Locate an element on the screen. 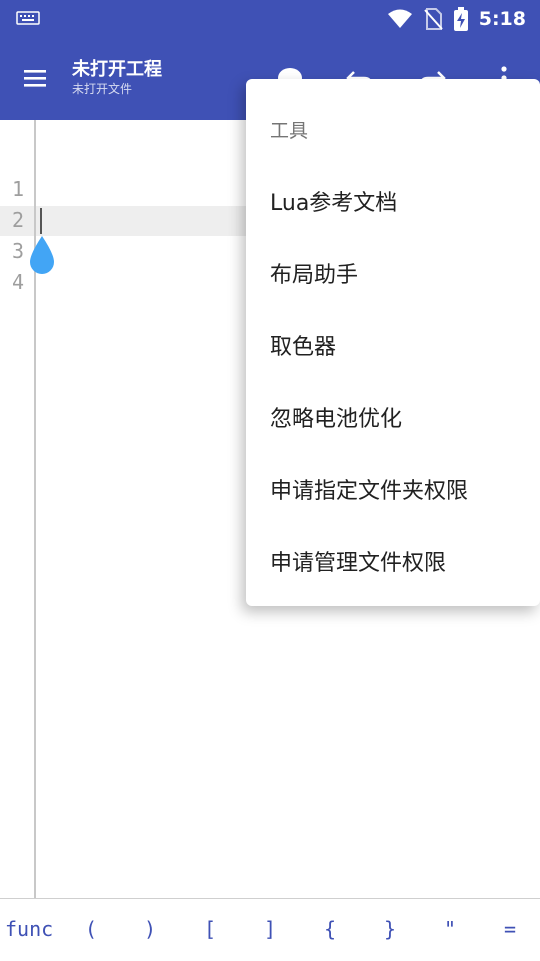 The width and height of the screenshot is (540, 961). menu-item-color-picker: 取色器 is located at coordinates (303, 344).